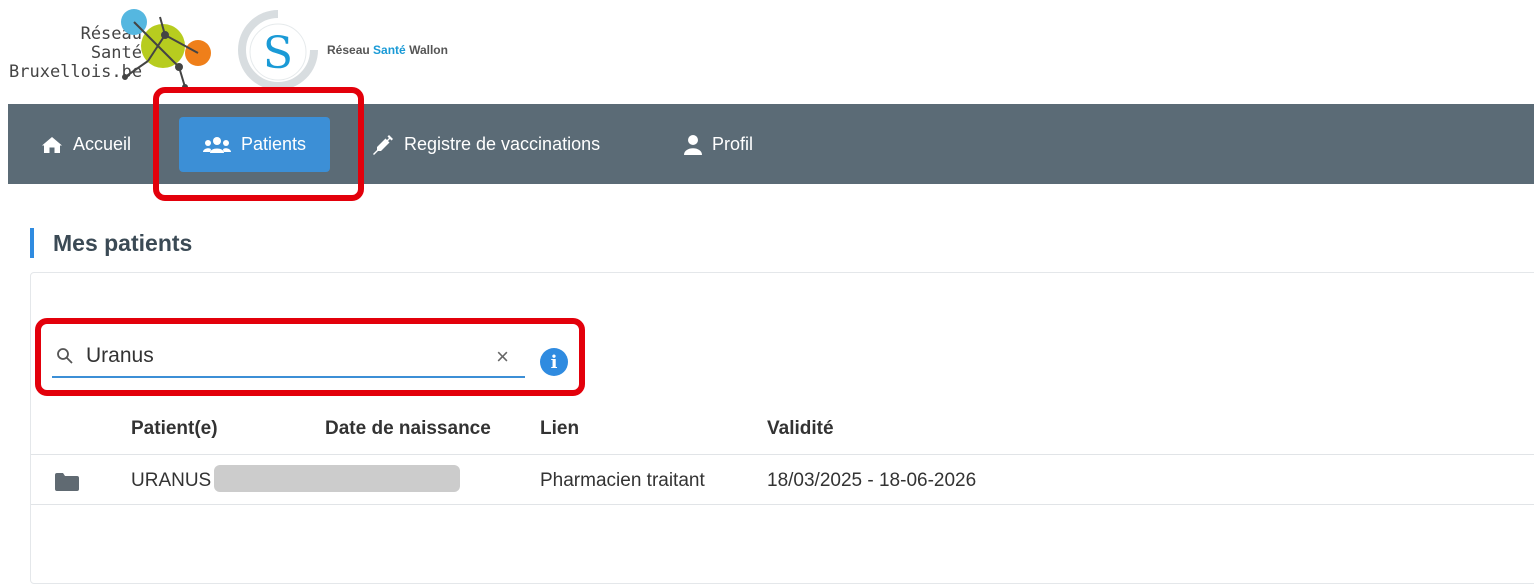  Describe the element at coordinates (274, 144) in the screenshot. I see `nav-item-patients-label: Patients` at that location.